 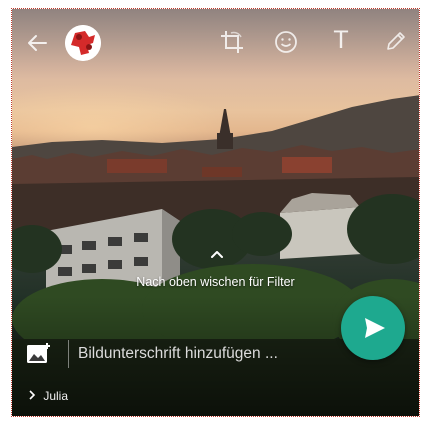 I want to click on back-arrow-icon, so click(x=37, y=43).